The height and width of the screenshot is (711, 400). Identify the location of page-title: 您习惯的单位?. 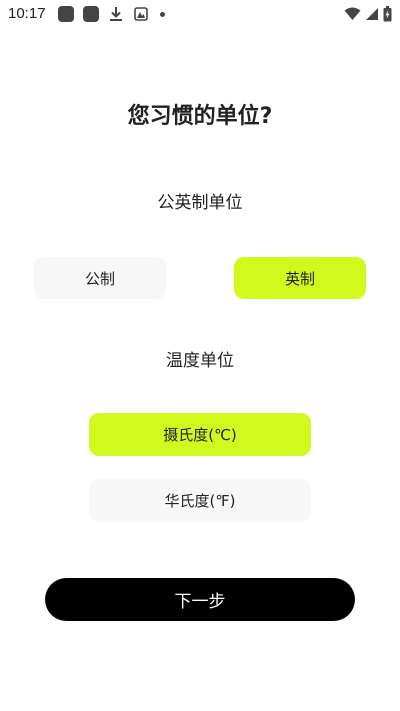
(200, 116).